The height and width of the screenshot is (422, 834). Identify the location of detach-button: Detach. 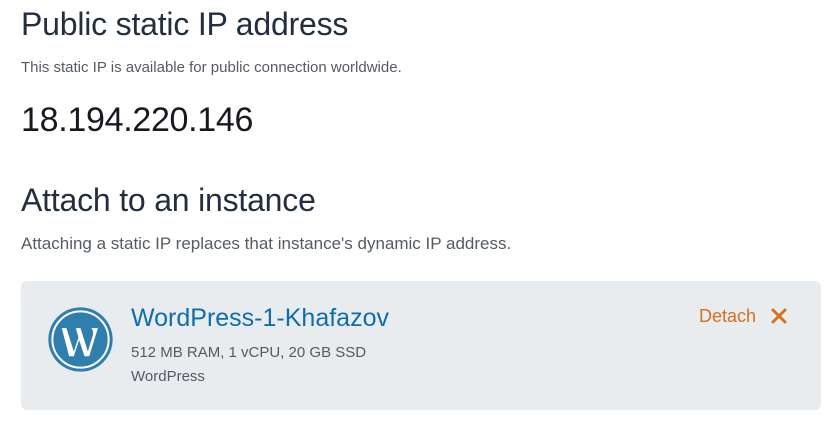
(743, 316).